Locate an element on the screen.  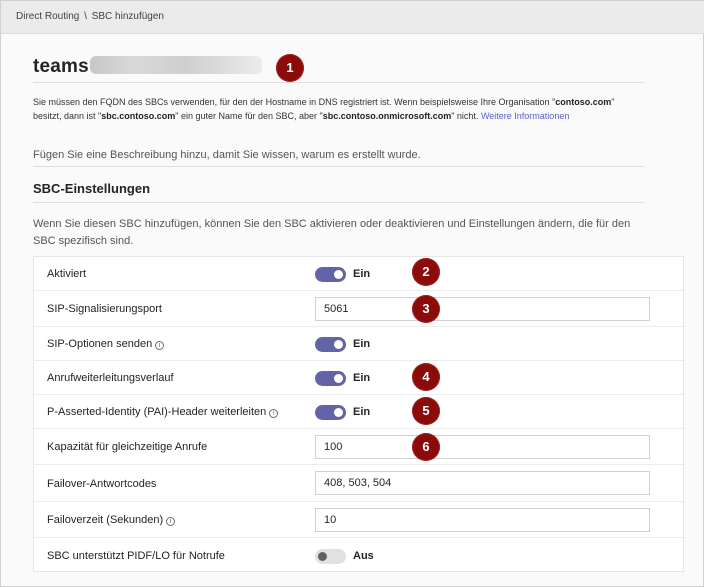
setting-label-text: SIP-Optionen senden is located at coordinates (100, 344).